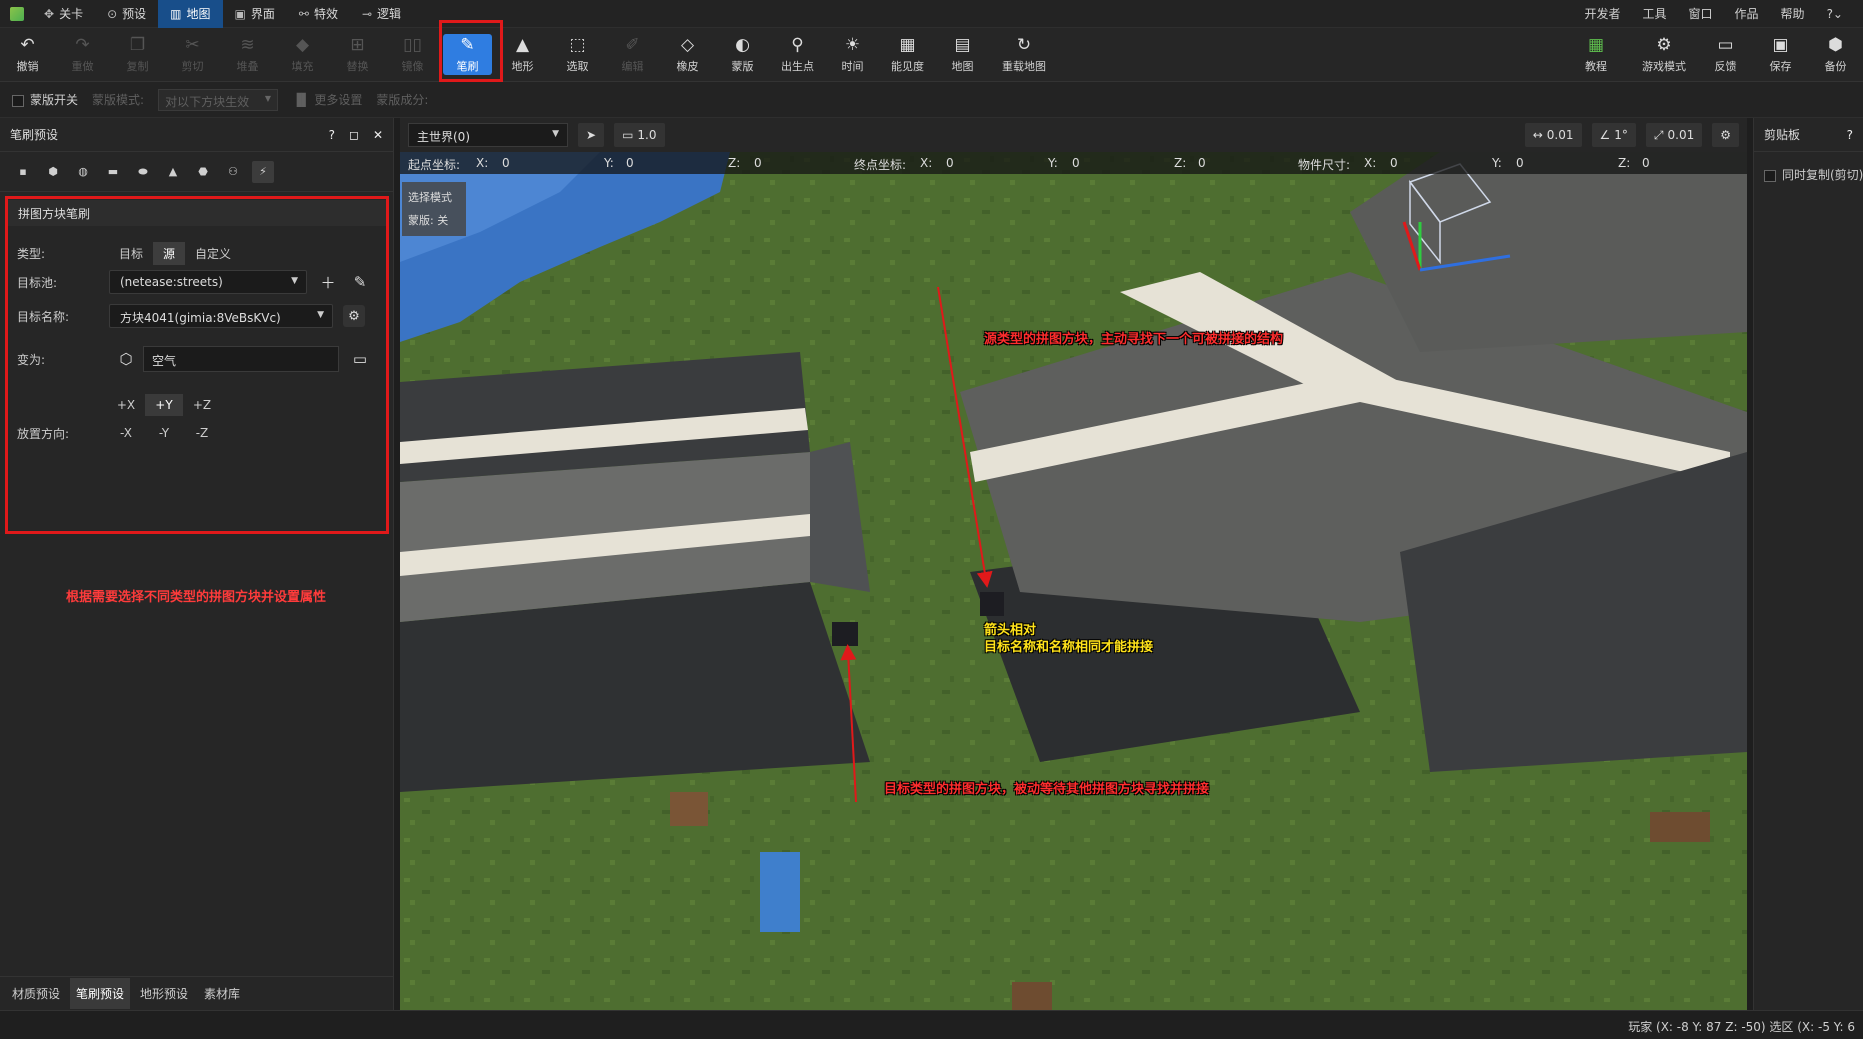 The width and height of the screenshot is (1863, 1039). I want to click on dir-plus-z: +Z, so click(202, 405).